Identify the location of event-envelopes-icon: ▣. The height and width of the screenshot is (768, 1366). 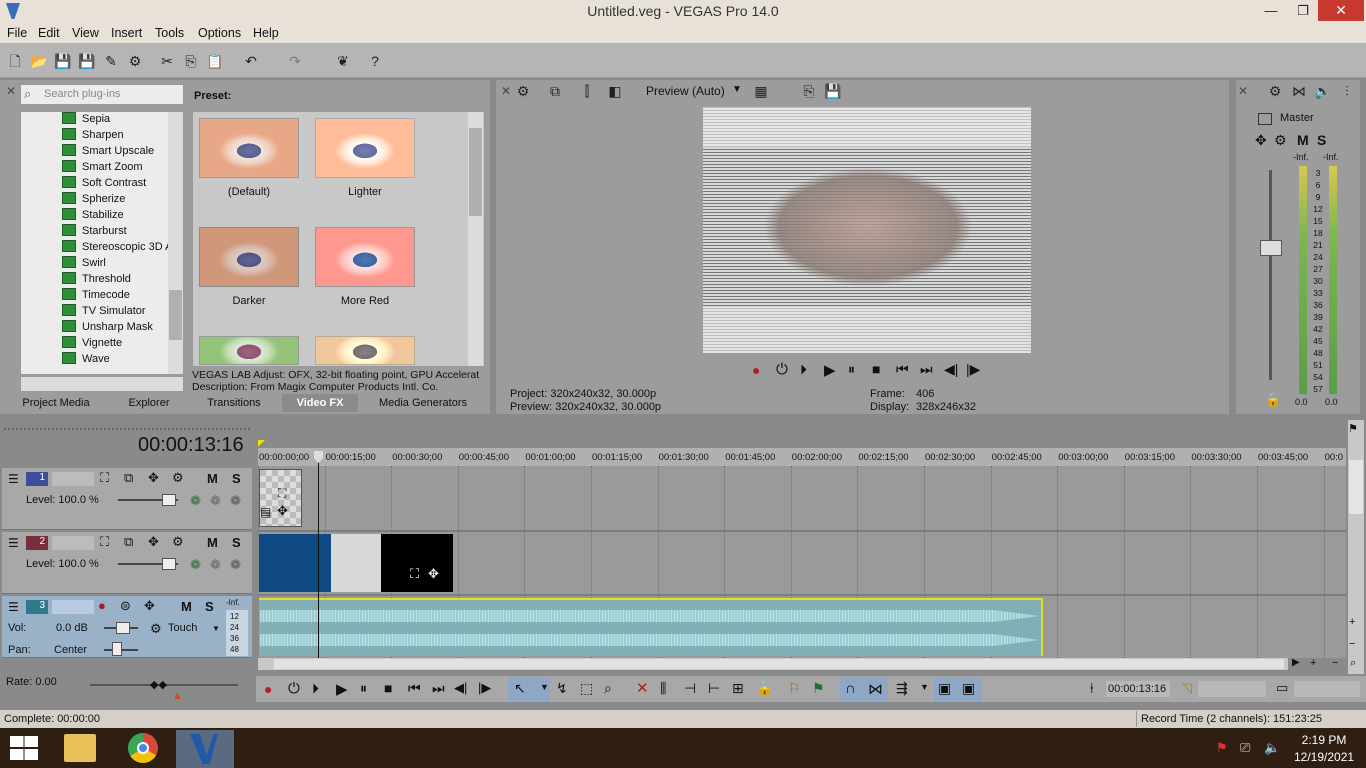
(944, 688).